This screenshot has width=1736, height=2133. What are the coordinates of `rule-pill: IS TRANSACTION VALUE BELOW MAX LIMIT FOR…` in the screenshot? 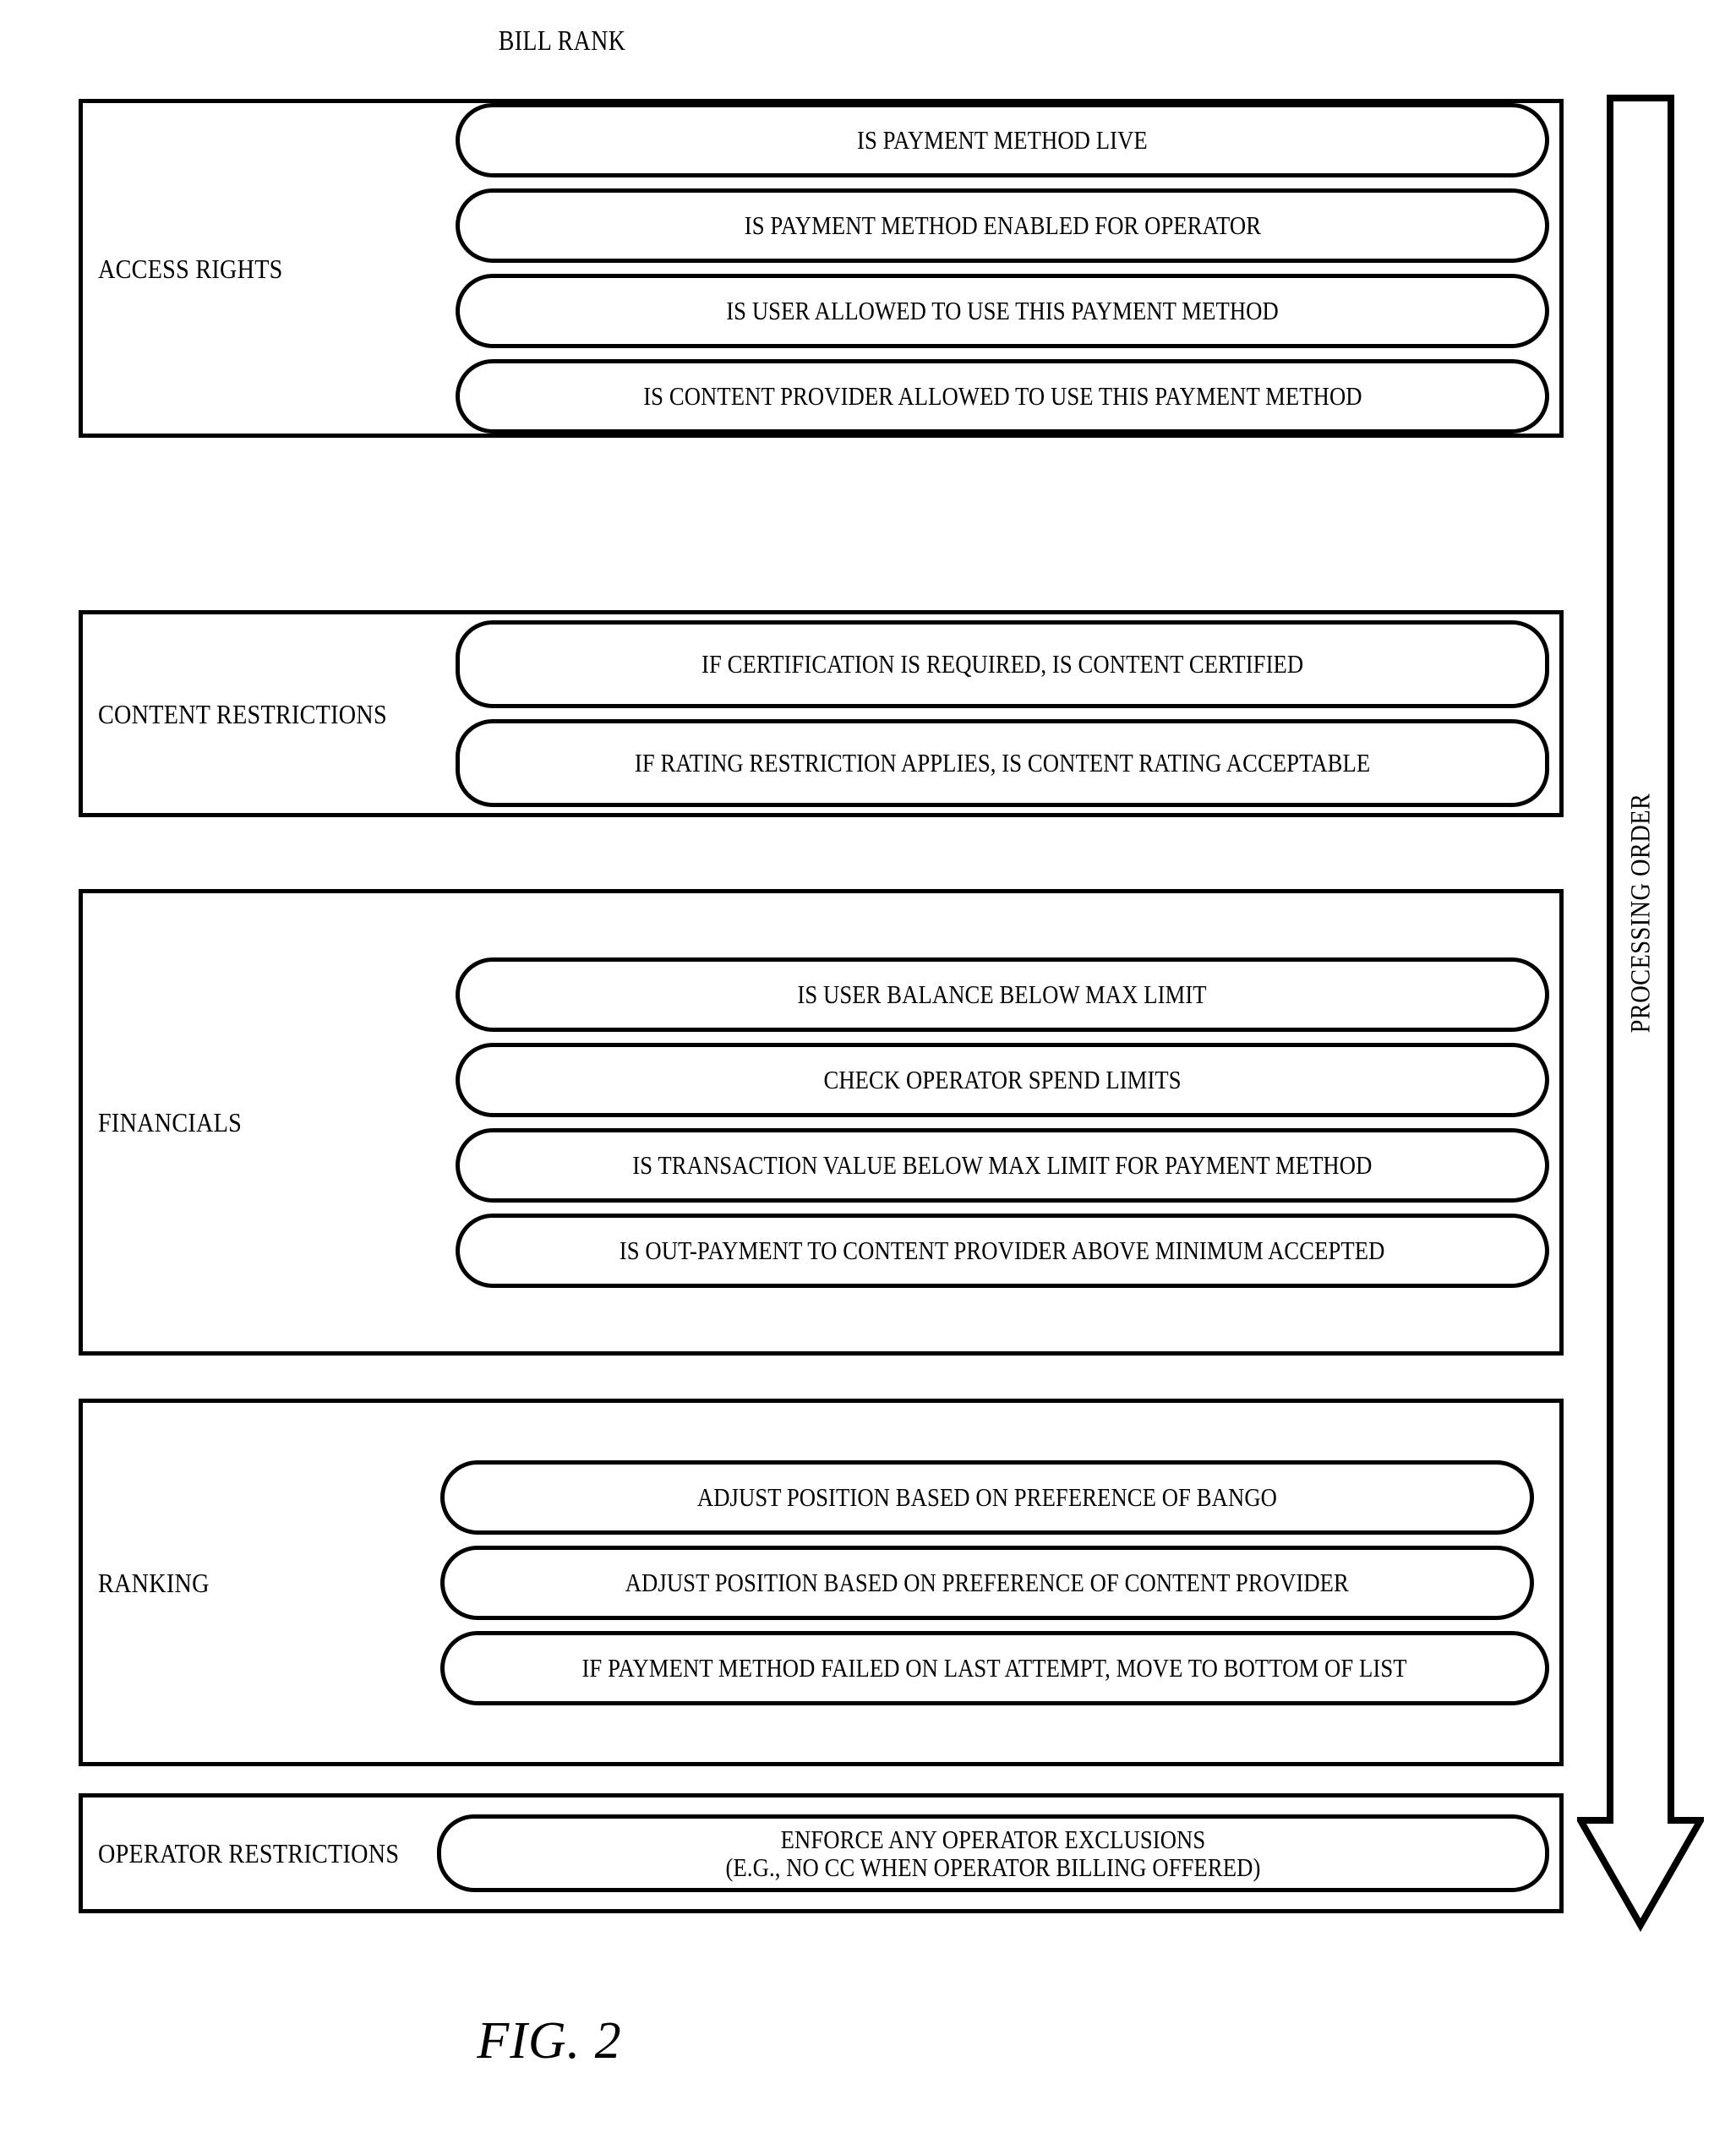 It's located at (1002, 1165).